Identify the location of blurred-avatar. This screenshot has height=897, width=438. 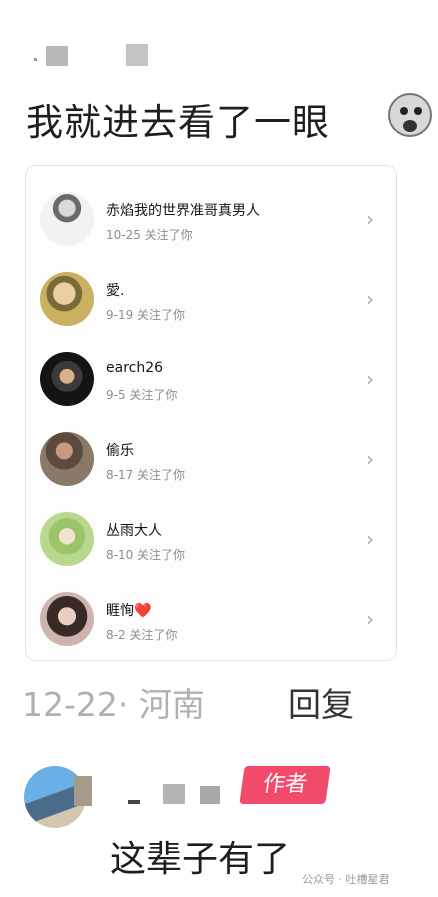
(57, 56).